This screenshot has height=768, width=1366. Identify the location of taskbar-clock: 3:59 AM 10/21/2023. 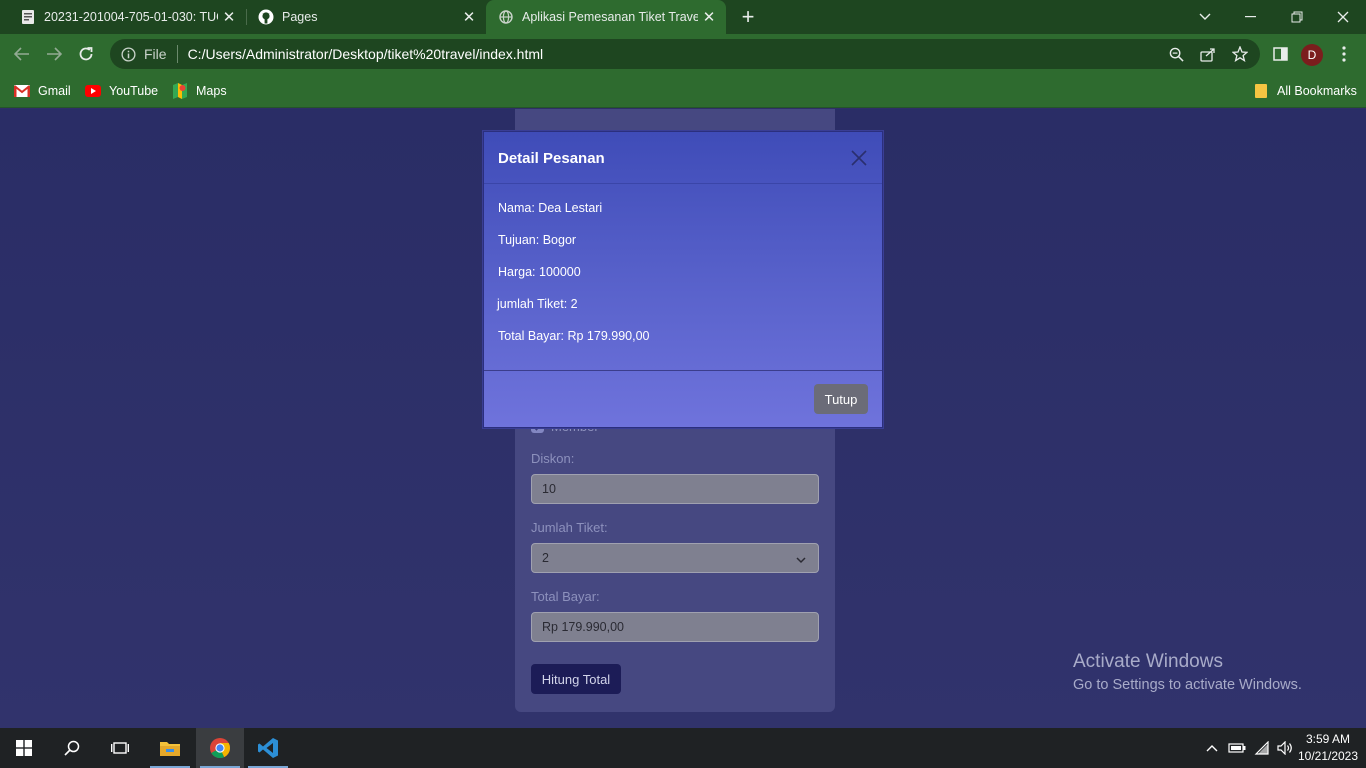
(1328, 748).